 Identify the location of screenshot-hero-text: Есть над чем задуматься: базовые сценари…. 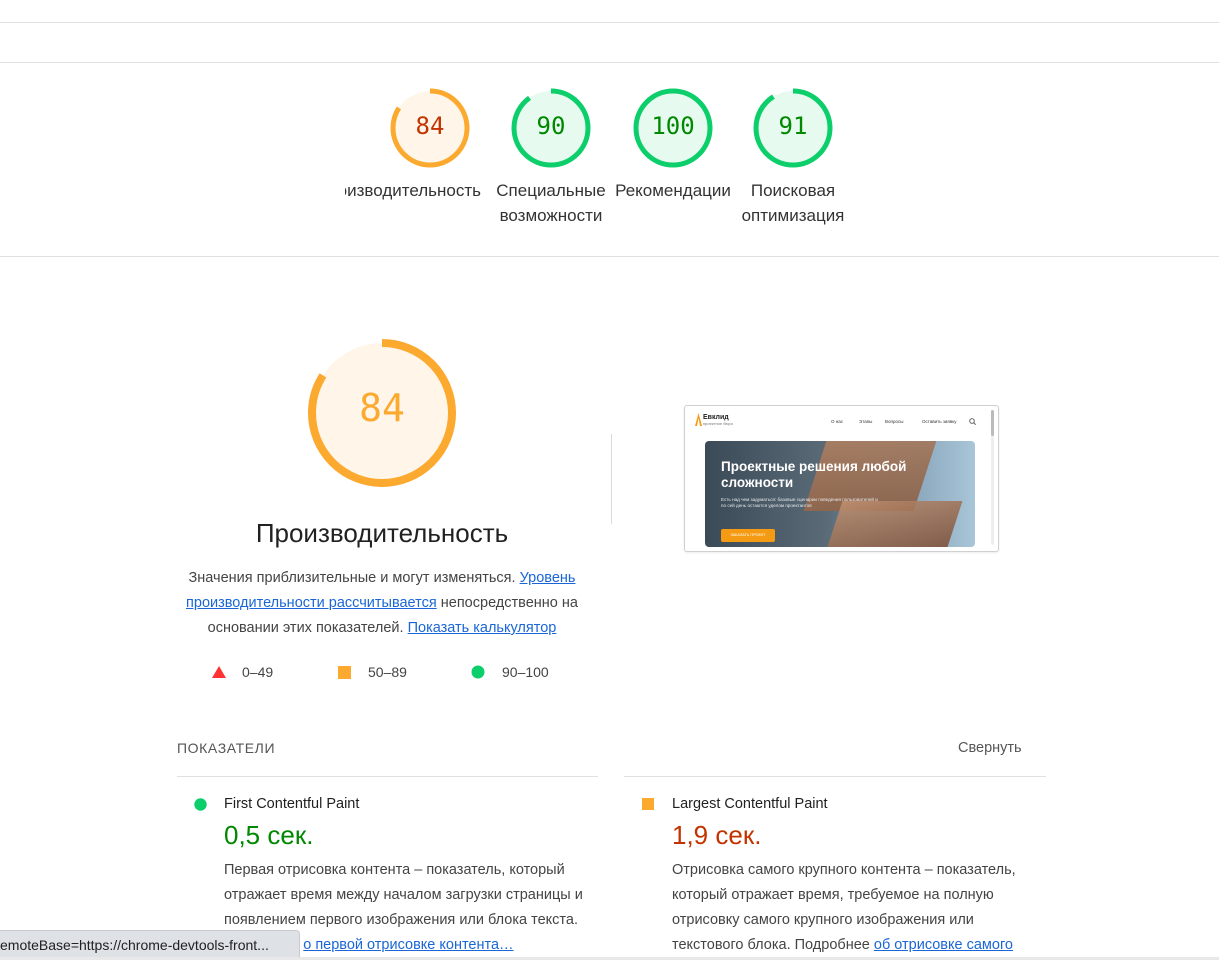
(799, 502).